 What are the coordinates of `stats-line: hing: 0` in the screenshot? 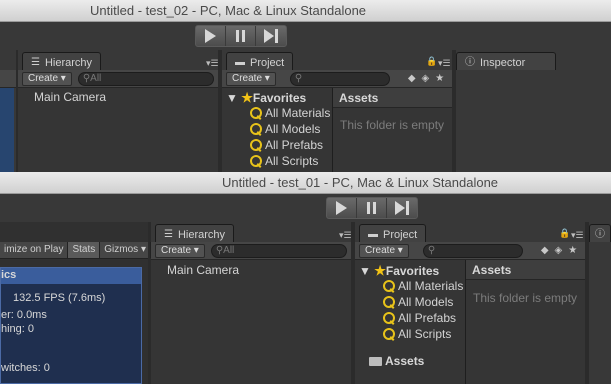 It's located at (18, 329).